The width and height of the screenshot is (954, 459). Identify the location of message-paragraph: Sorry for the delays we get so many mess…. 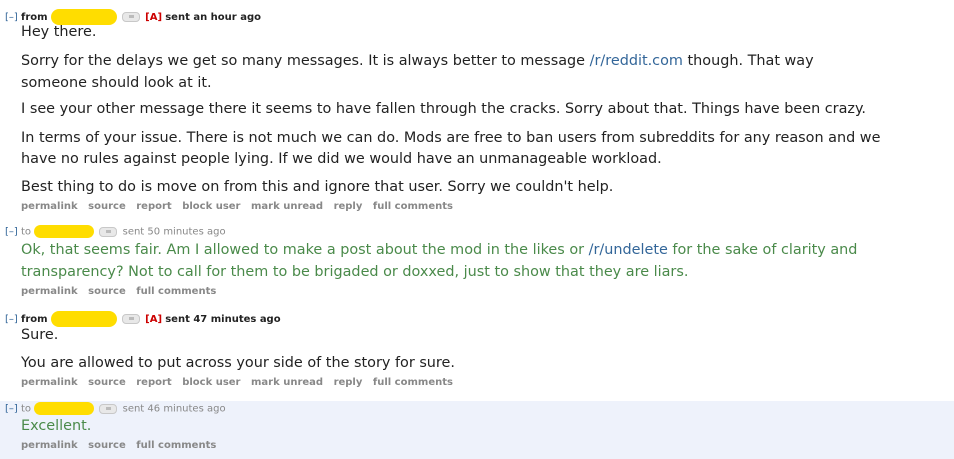
(417, 61).